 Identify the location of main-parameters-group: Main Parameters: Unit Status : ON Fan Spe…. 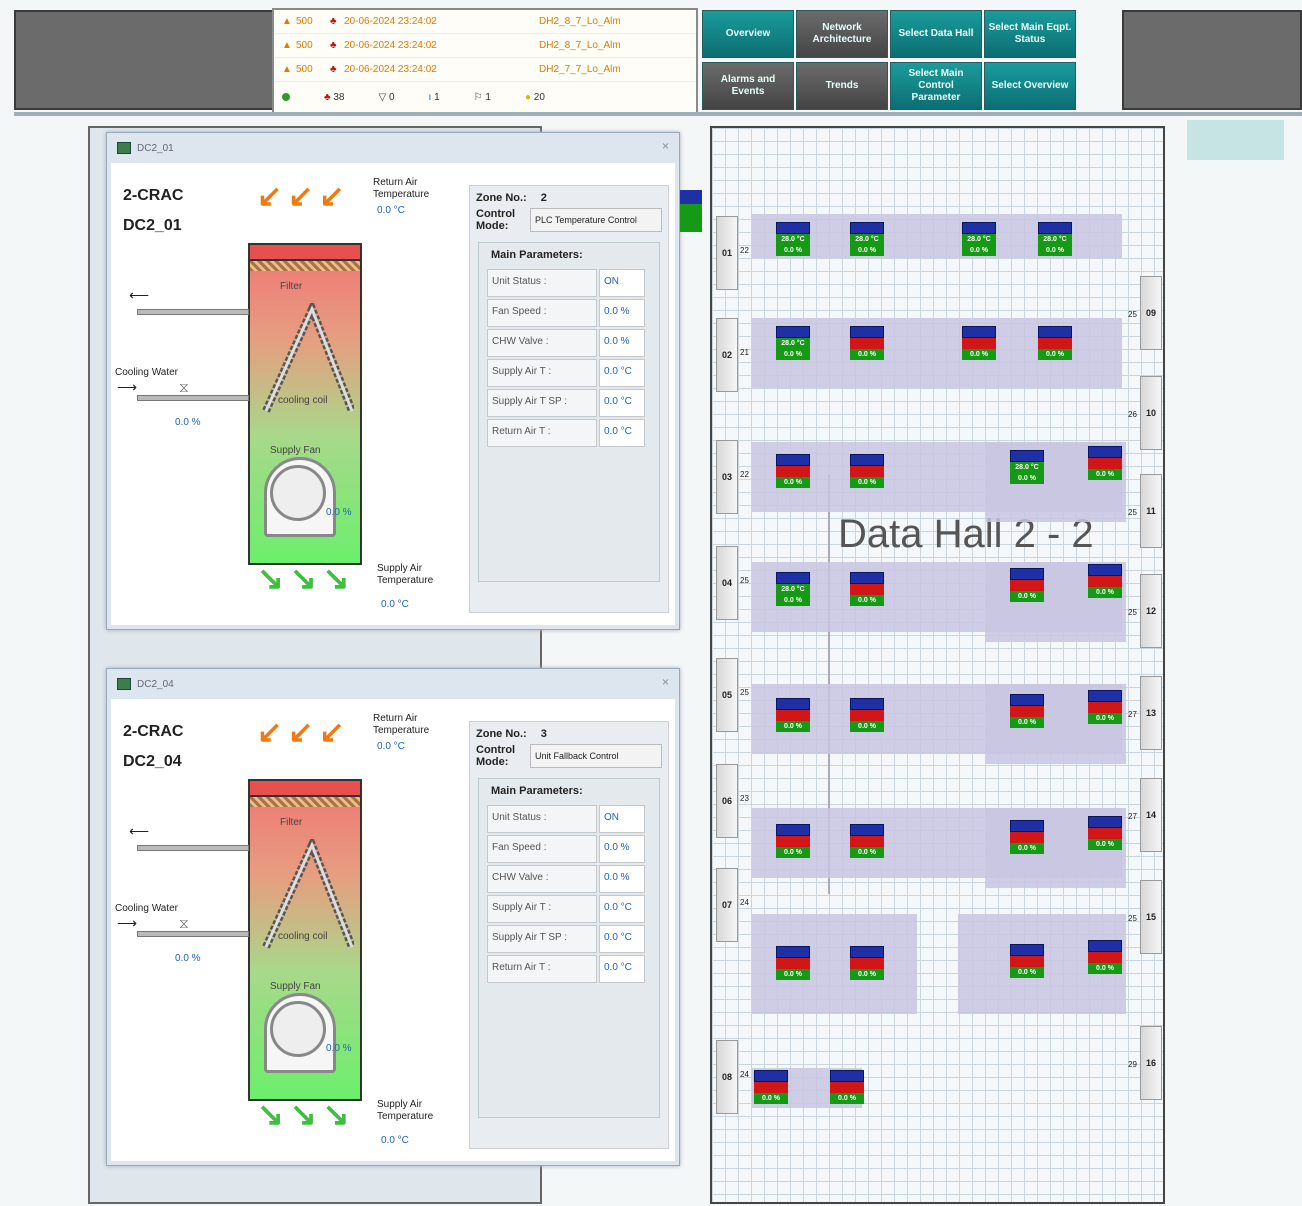
(569, 412).